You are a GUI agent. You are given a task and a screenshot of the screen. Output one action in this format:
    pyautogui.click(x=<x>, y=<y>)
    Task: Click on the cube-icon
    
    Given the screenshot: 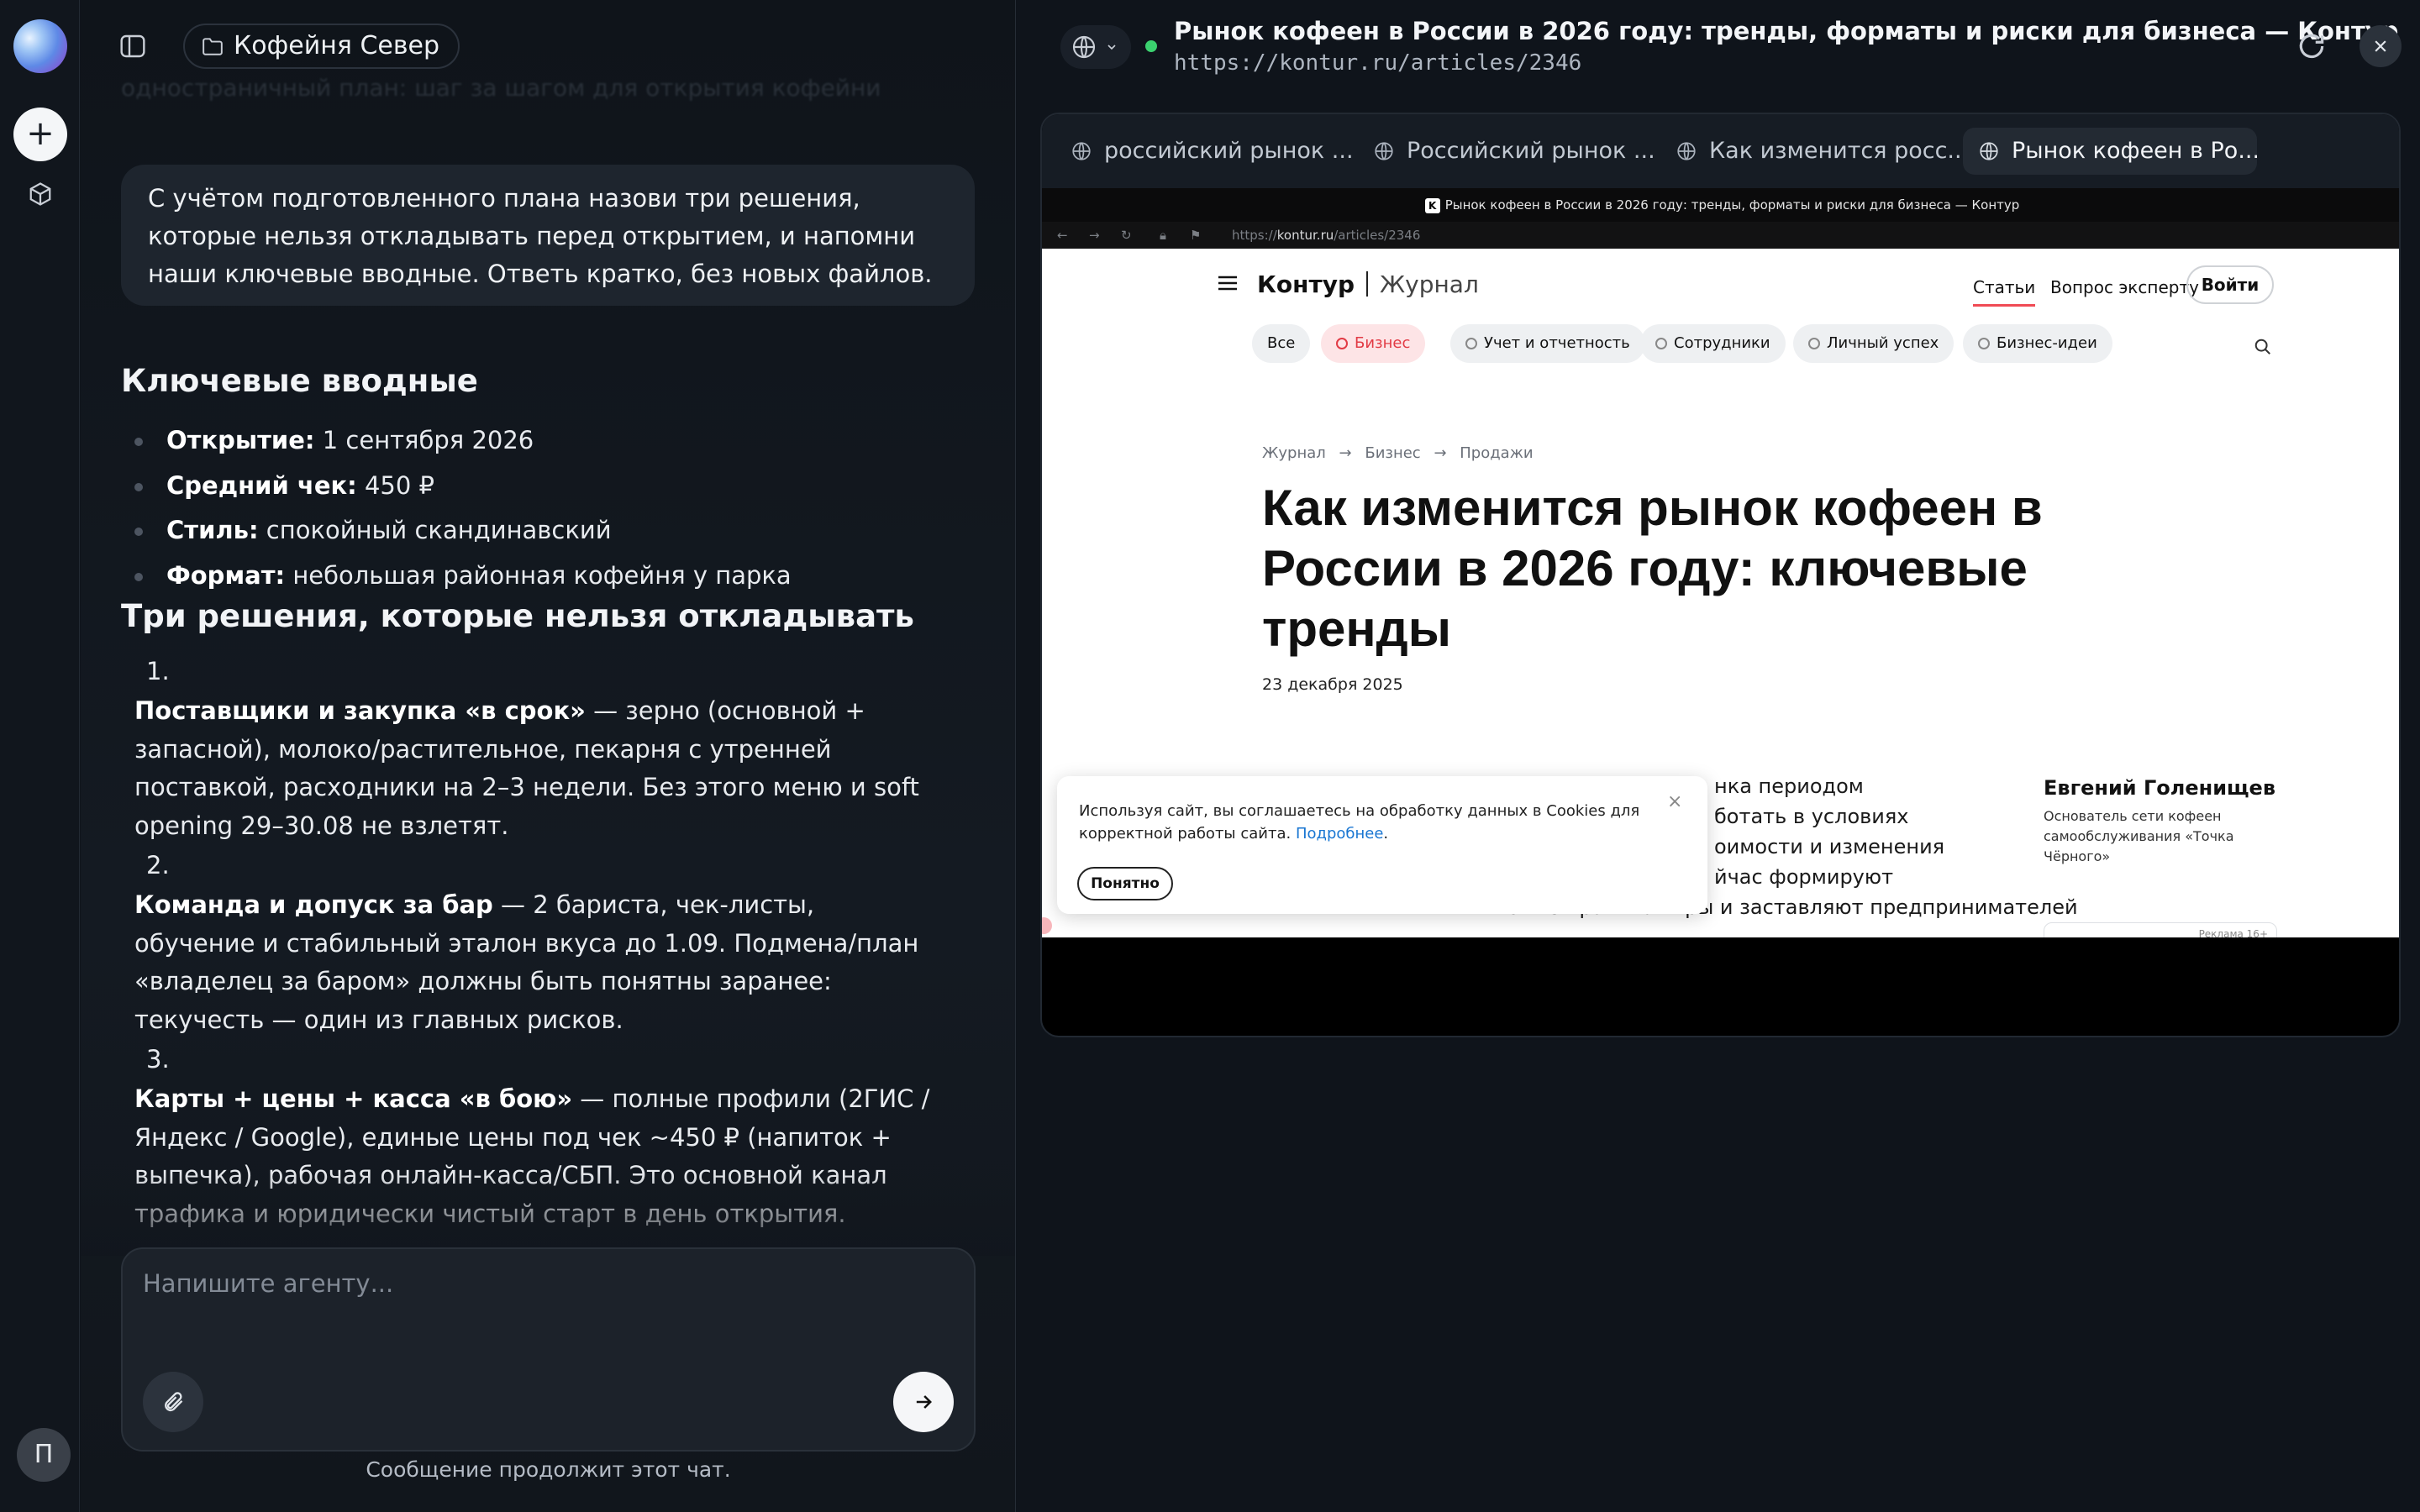 What is the action you would take?
    pyautogui.click(x=40, y=194)
    